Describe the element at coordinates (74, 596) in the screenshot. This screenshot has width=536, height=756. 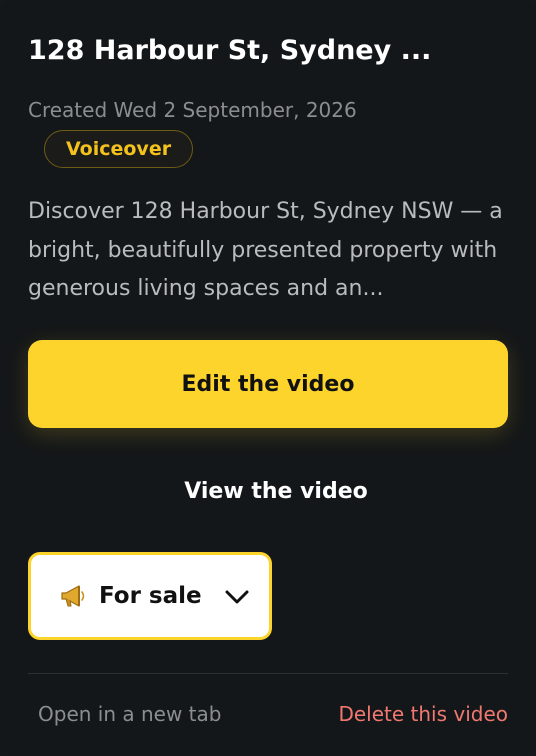
I see `megaphone-icon` at that location.